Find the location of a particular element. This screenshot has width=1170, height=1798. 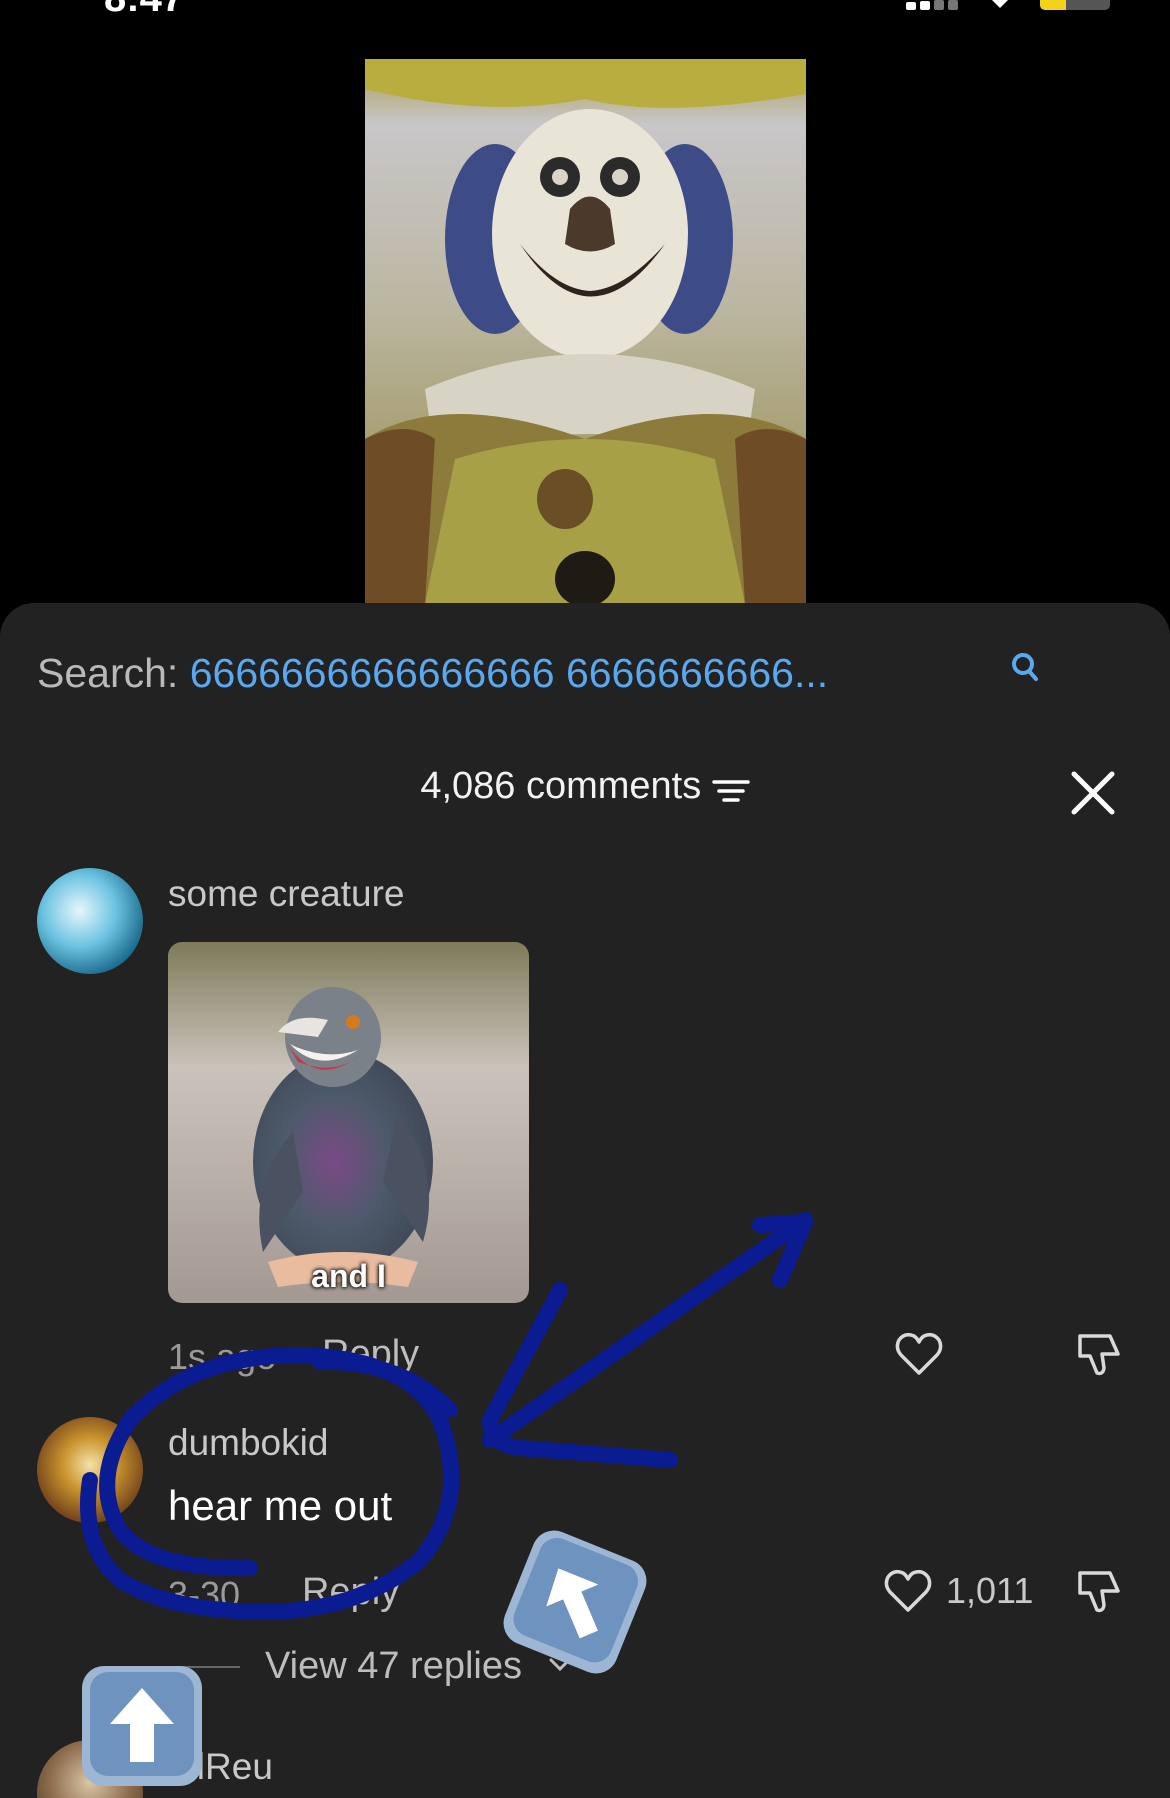

comment-username: some creature is located at coordinates (286, 894).